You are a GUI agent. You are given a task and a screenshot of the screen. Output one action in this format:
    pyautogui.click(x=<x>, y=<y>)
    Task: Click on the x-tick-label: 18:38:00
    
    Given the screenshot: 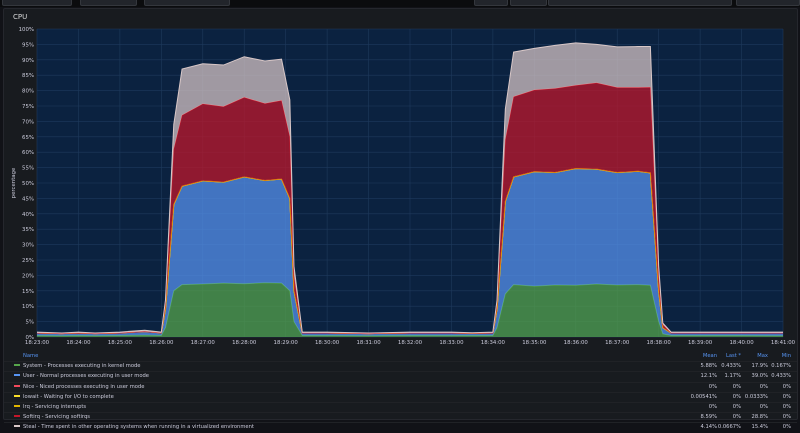 What is the action you would take?
    pyautogui.click(x=659, y=343)
    